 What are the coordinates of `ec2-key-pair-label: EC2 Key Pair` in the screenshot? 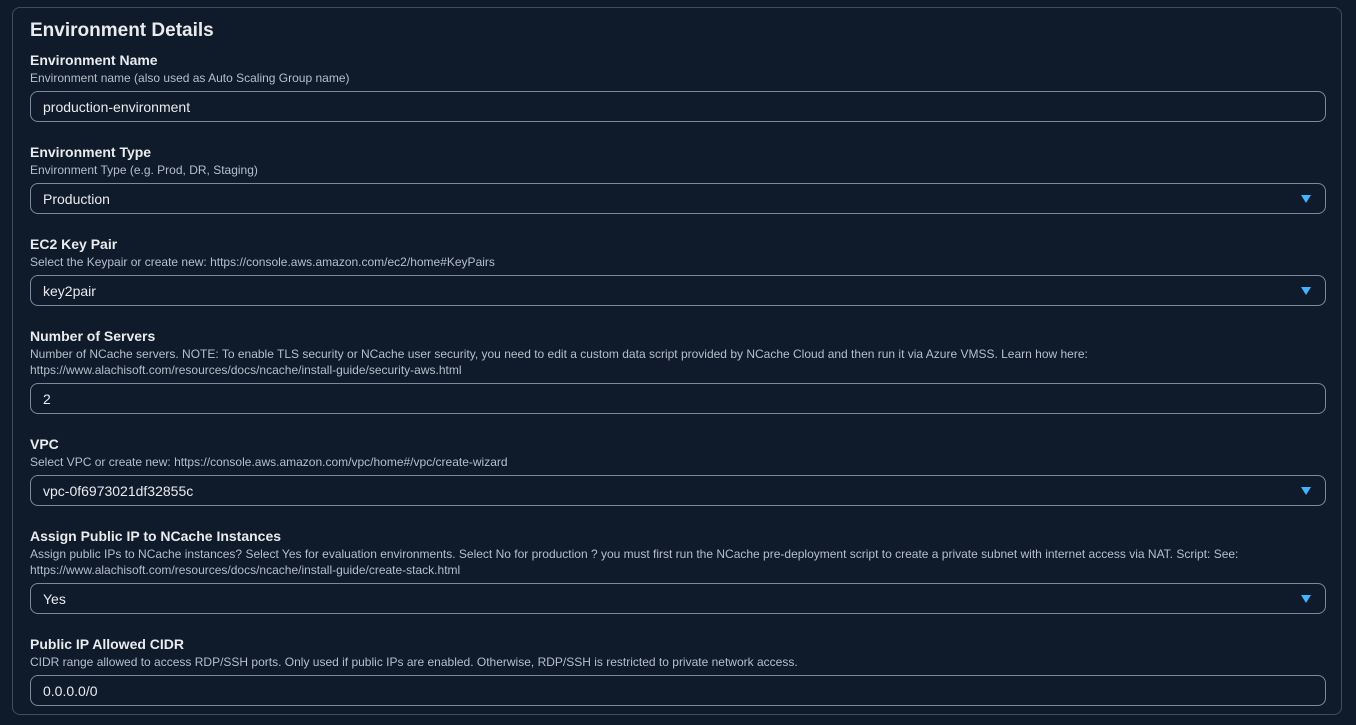 It's located at (74, 244).